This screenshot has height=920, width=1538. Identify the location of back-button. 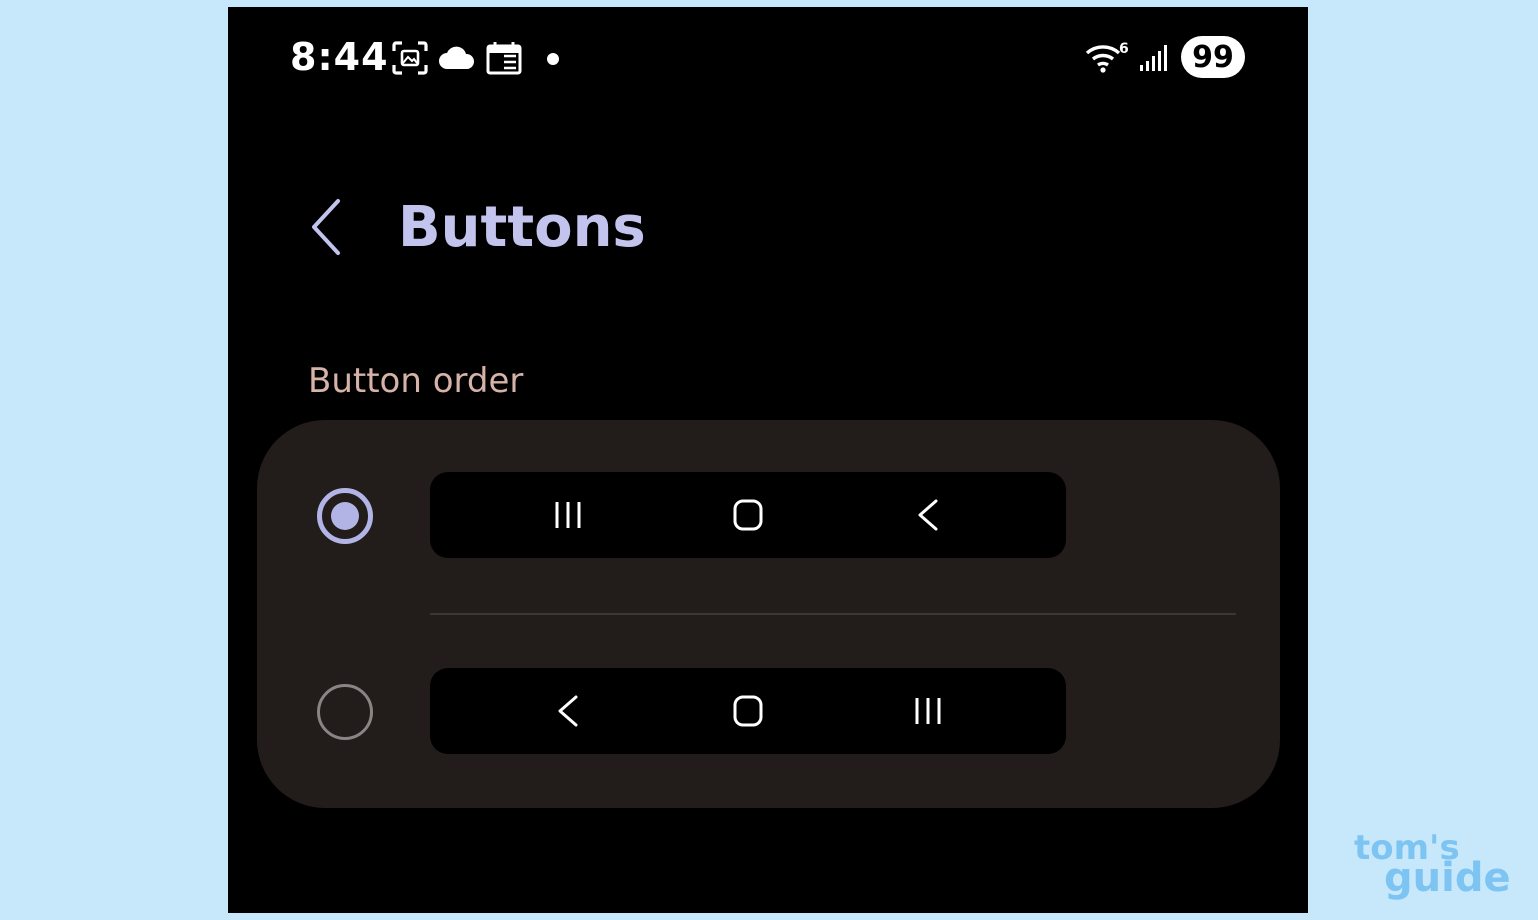
(328, 227).